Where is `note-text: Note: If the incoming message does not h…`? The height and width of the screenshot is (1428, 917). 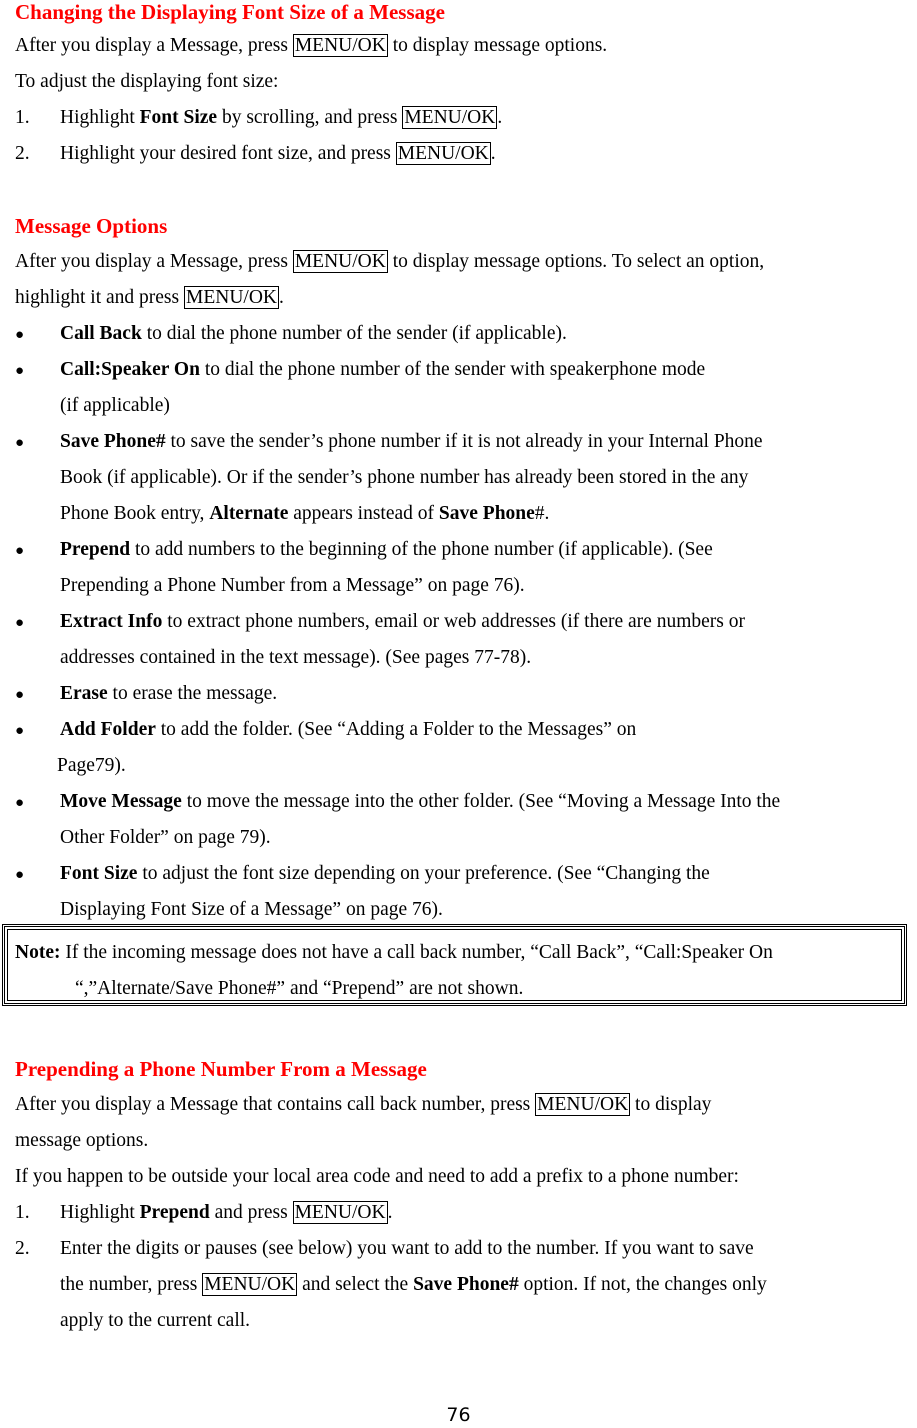
note-text: Note: If the incoming message does not h… is located at coordinates (394, 952).